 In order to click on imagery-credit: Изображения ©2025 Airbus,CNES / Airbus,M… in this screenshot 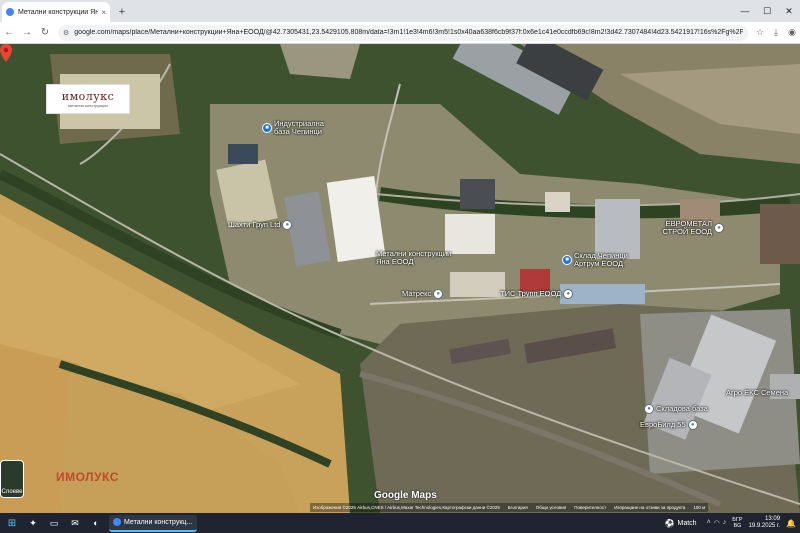, I will do `click(406, 507)`.